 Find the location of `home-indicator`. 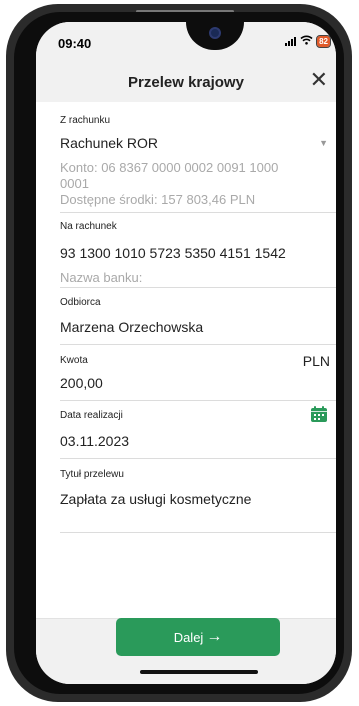

home-indicator is located at coordinates (199, 672).